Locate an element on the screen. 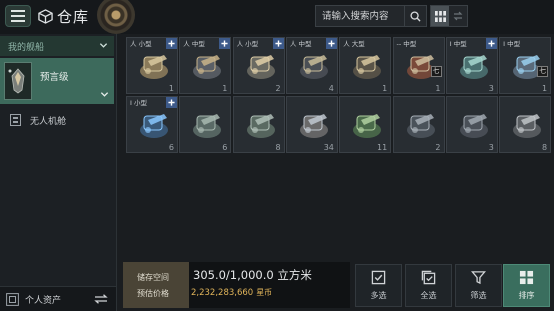 The image size is (554, 311). item-quantity: 4 is located at coordinates (331, 88).